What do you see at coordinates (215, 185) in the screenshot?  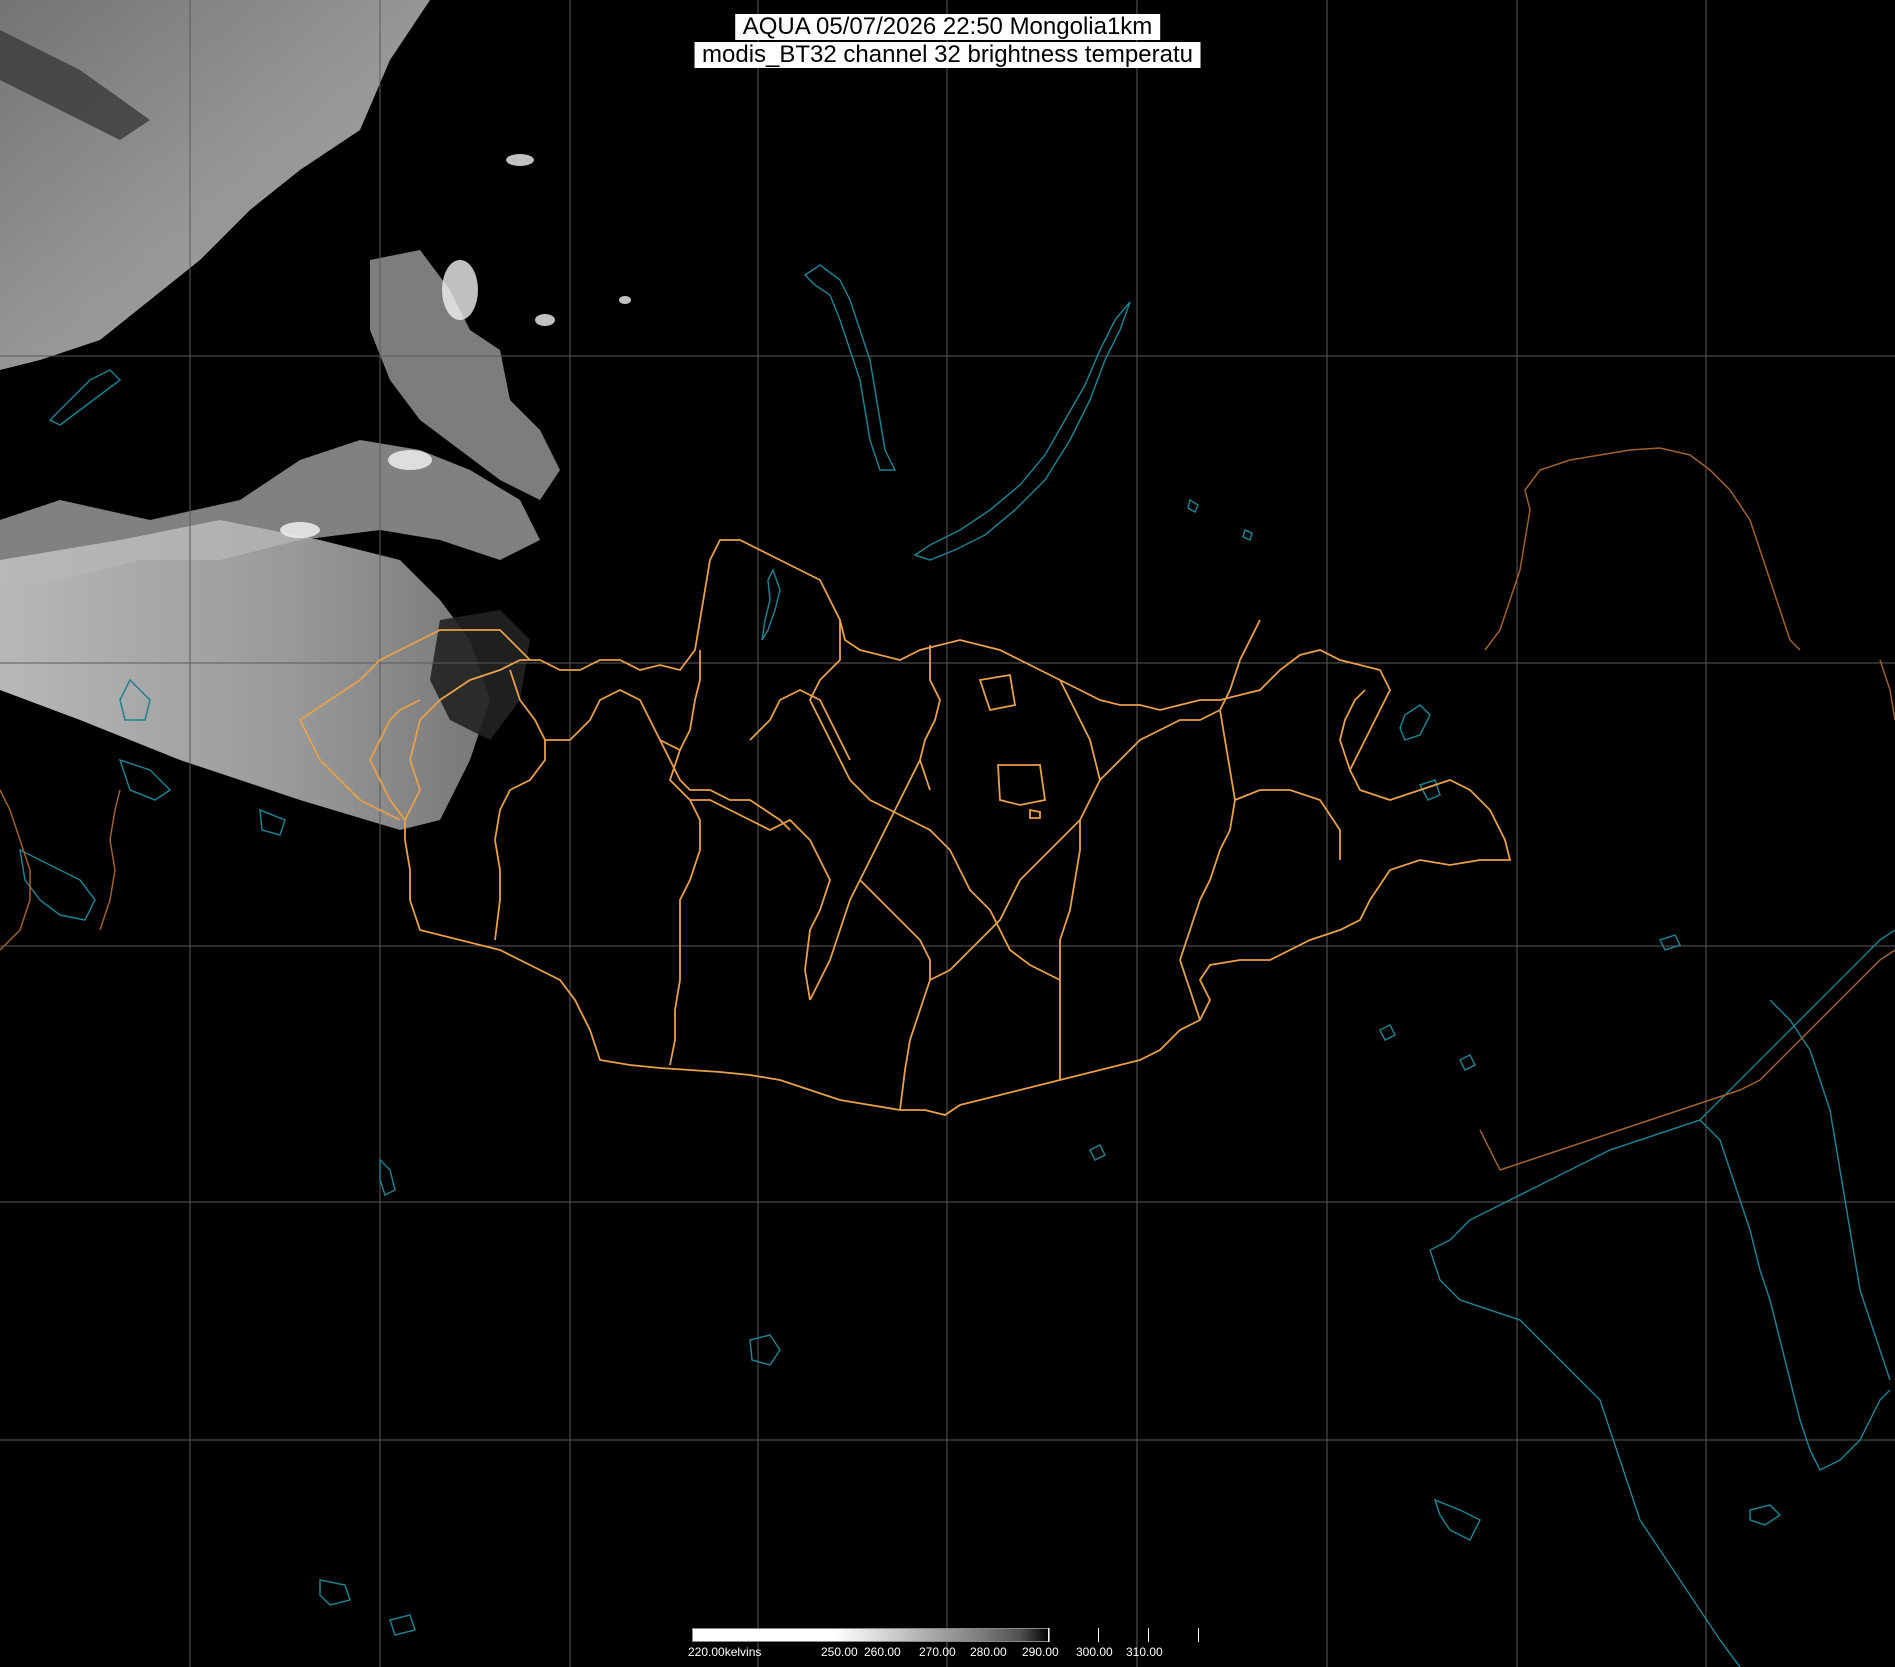 I see `cloud-mass-north` at bounding box center [215, 185].